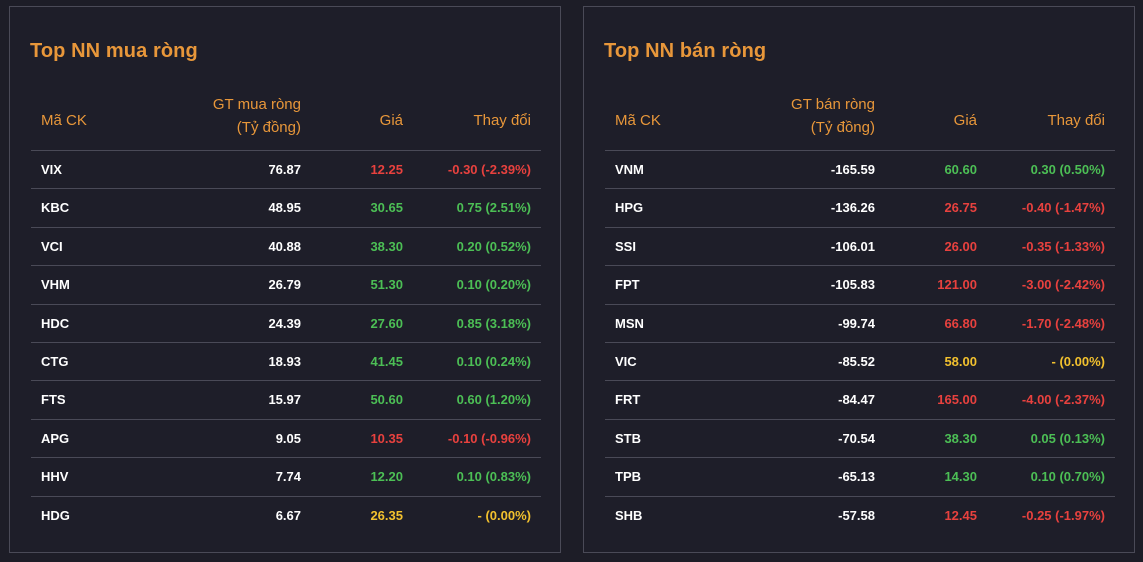 This screenshot has height=562, width=1143. What do you see at coordinates (685, 51) in the screenshot?
I see `panel-title: Top NN bán ròng` at bounding box center [685, 51].